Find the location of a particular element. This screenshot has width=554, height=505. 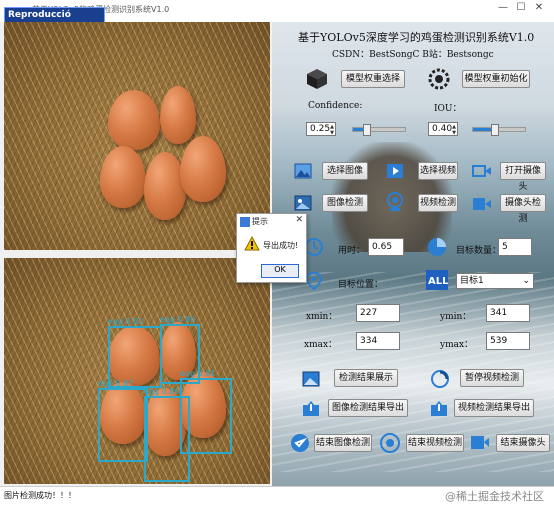

detection-label: egg 0.82 is located at coordinates (125, 321).